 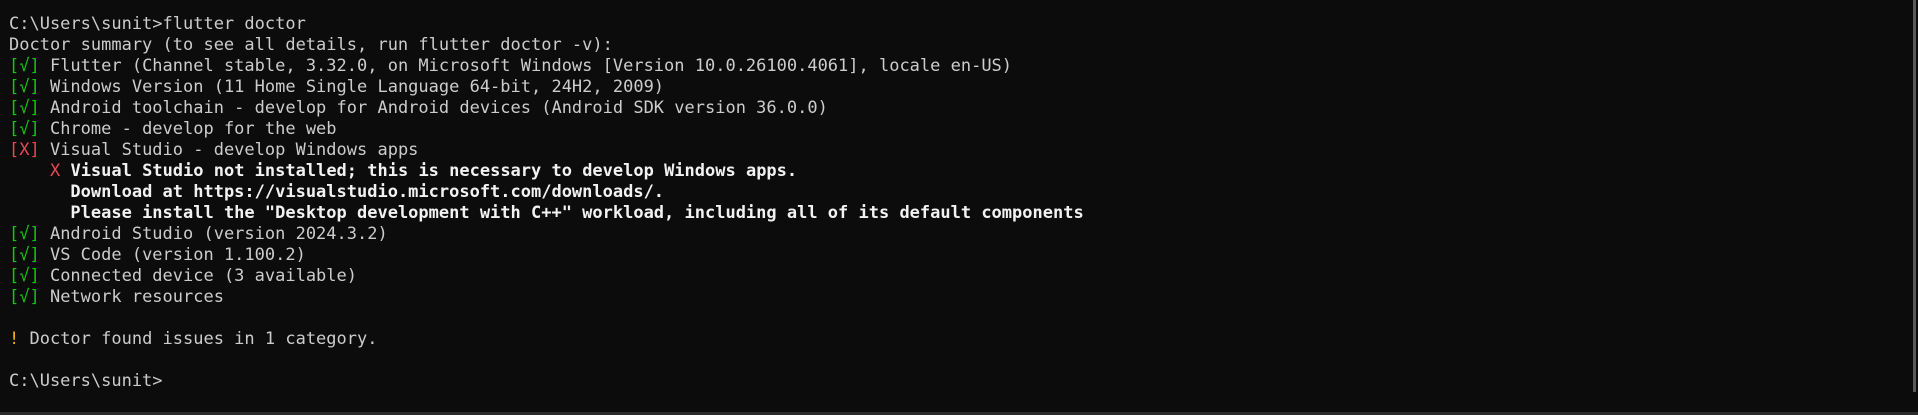 I want to click on error-marker-icon: X, so click(x=55, y=171).